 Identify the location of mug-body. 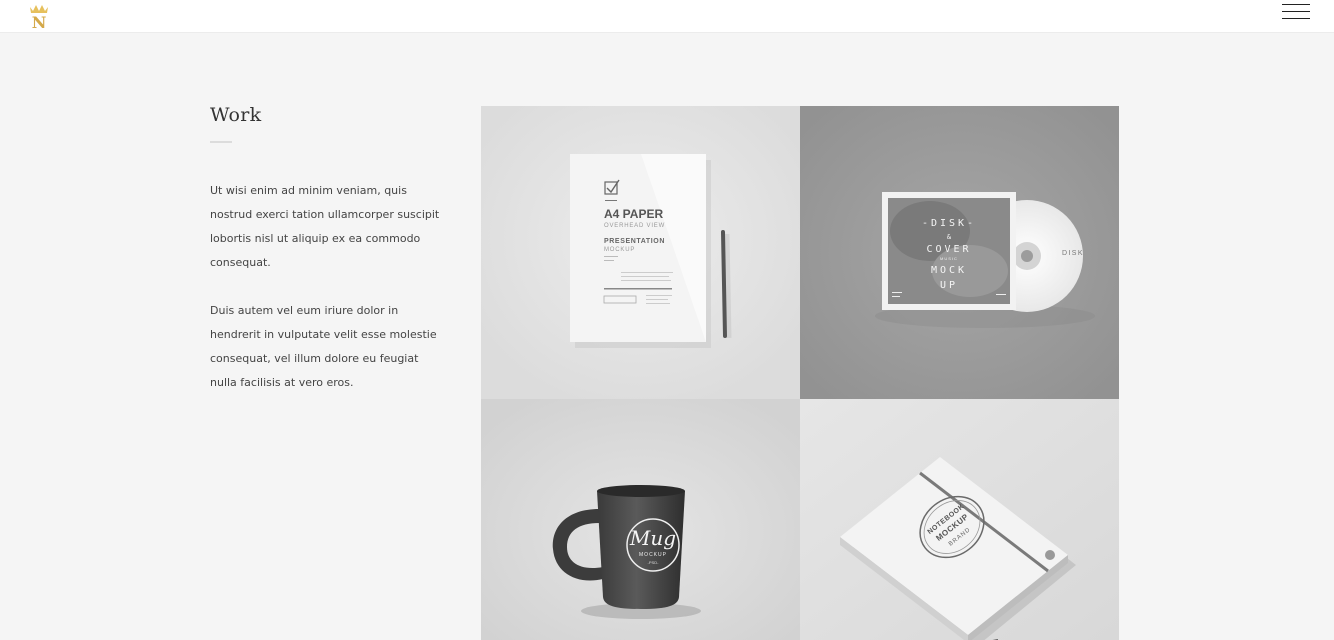
(641, 550).